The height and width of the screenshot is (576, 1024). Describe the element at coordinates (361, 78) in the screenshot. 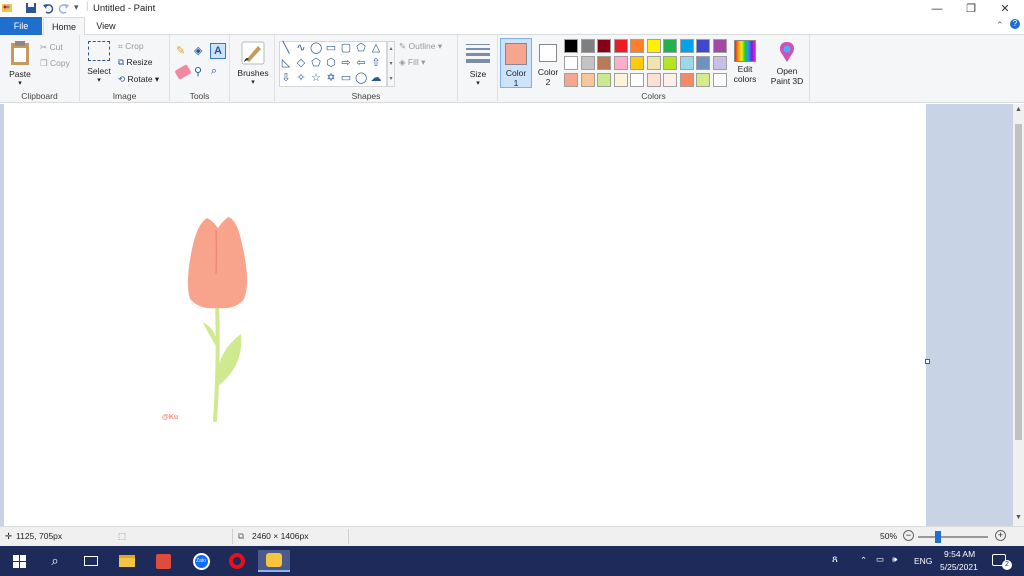

I see `callout-oval-shape-icon: ◯` at that location.